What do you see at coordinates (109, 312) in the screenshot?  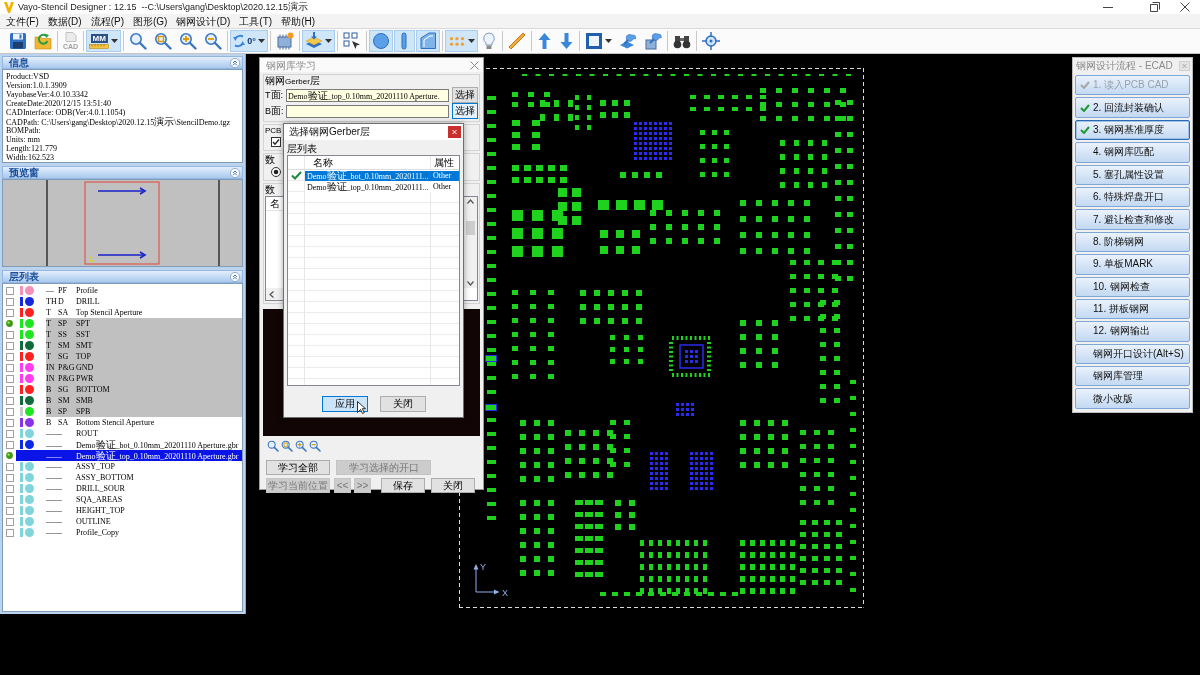 I see `layer-name: Top Stencil Aperture` at bounding box center [109, 312].